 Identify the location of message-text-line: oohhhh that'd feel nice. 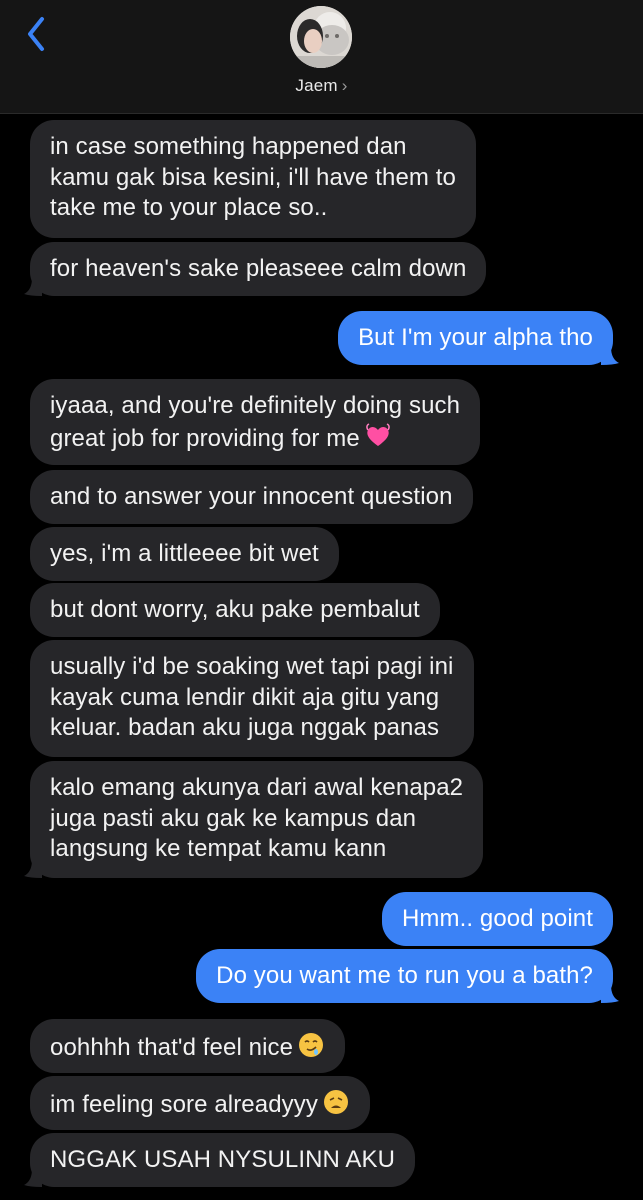
(187, 1047).